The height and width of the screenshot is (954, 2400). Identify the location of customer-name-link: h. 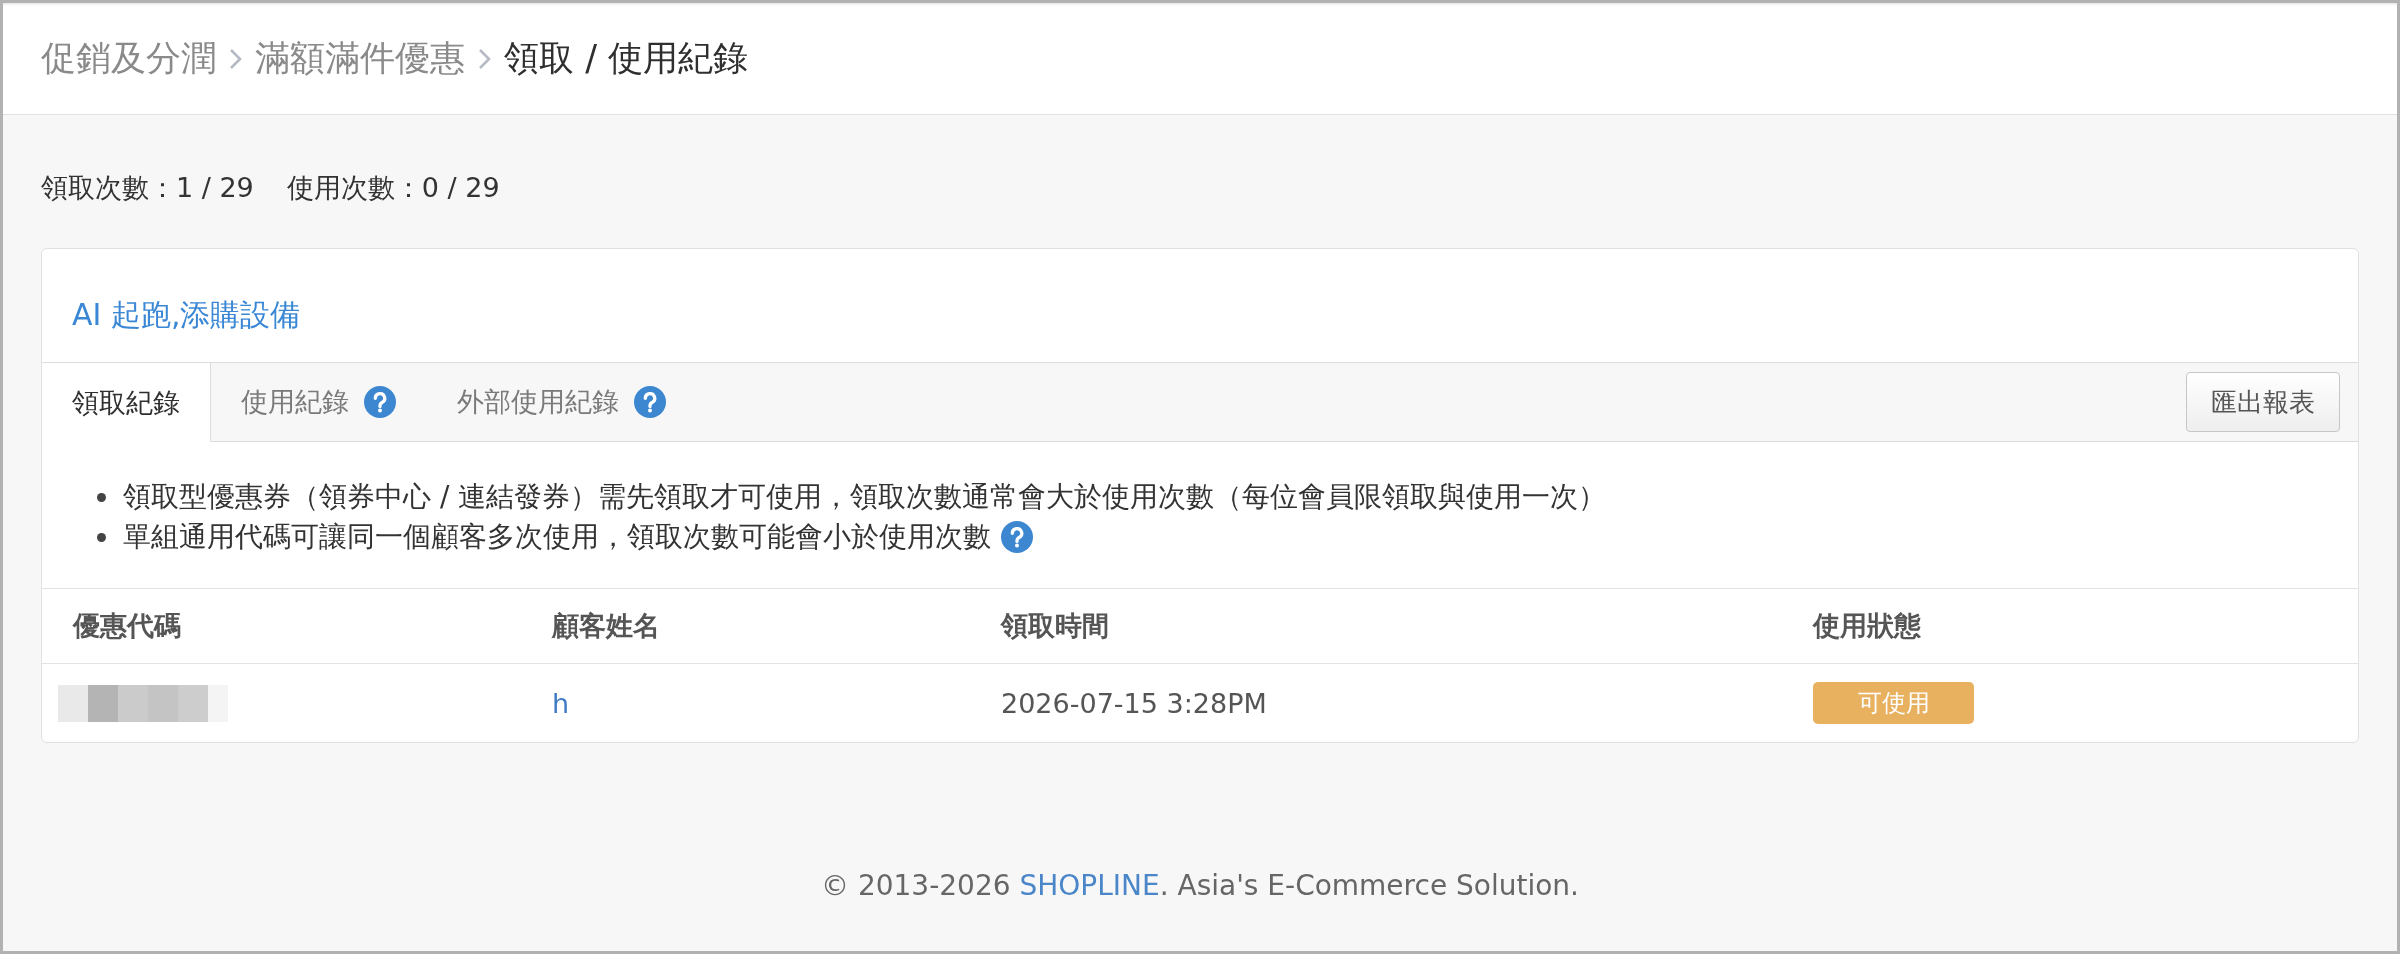
(561, 703).